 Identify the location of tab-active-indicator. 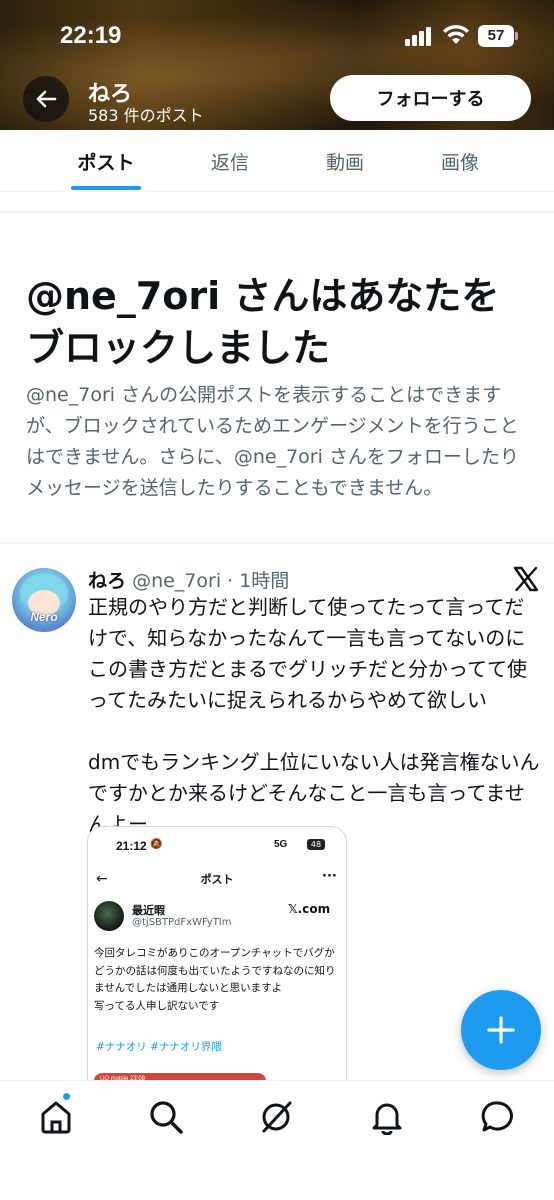
(106, 188).